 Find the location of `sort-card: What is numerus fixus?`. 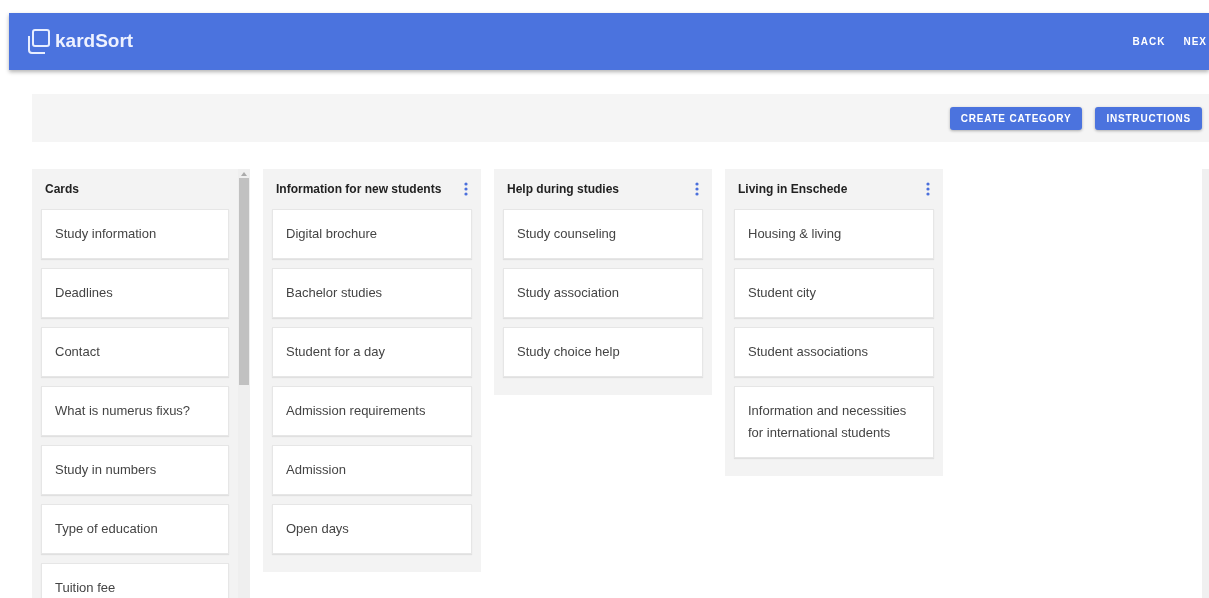

sort-card: What is numerus fixus? is located at coordinates (135, 411).